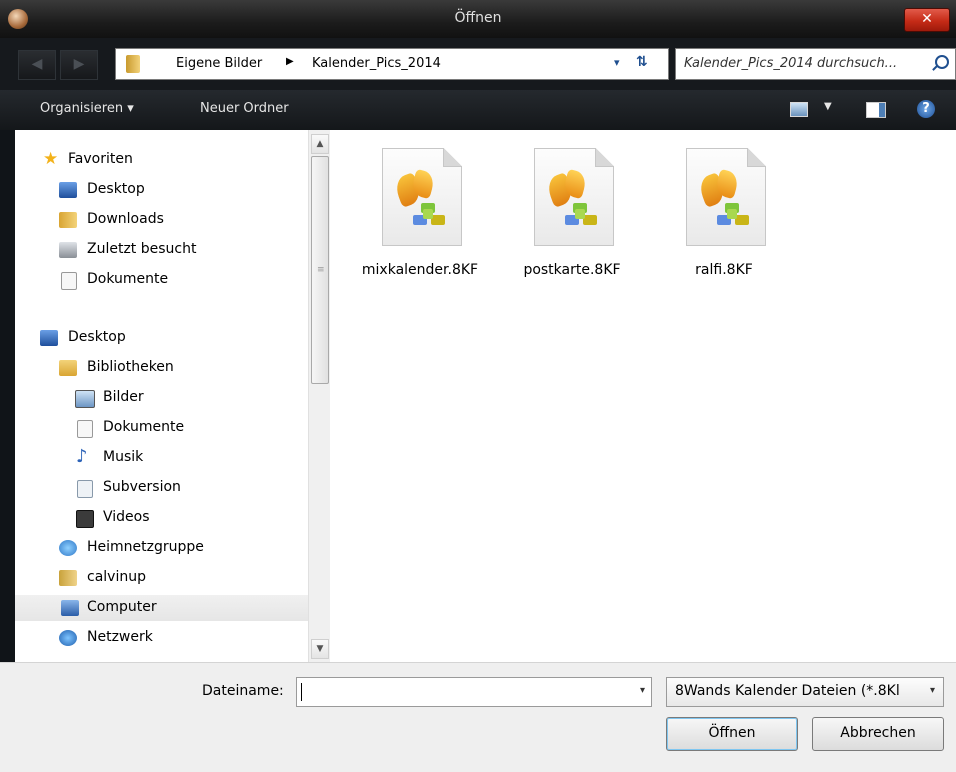 The image size is (956, 772). Describe the element at coordinates (125, 219) in the screenshot. I see `sidebar-item-label: Downloads` at that location.